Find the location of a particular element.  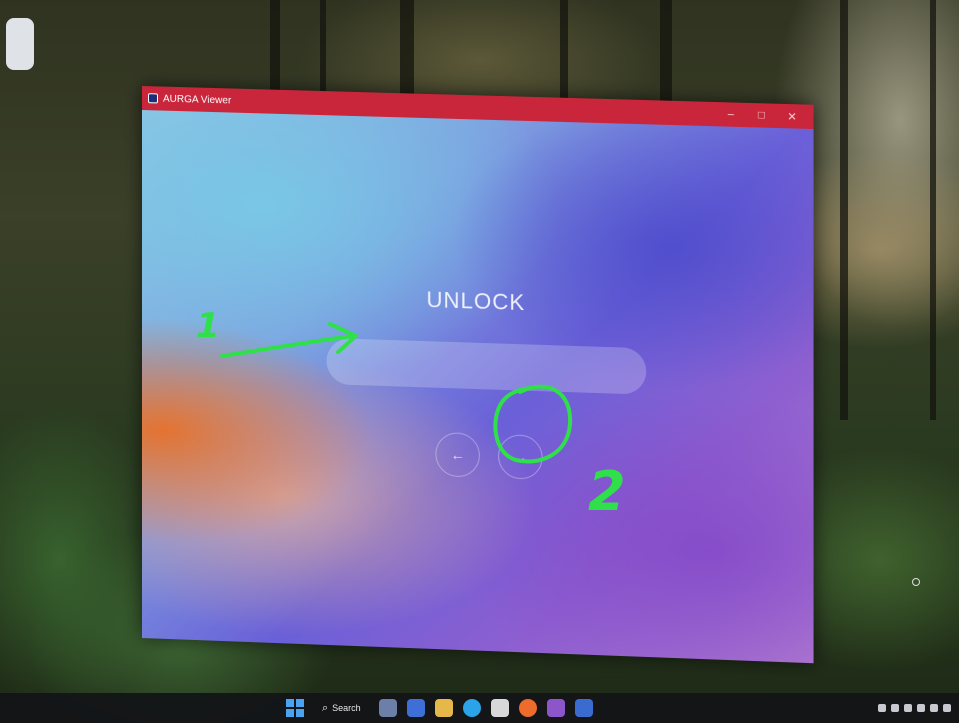

annotation-step-1: 1 is located at coordinates (208, 326).